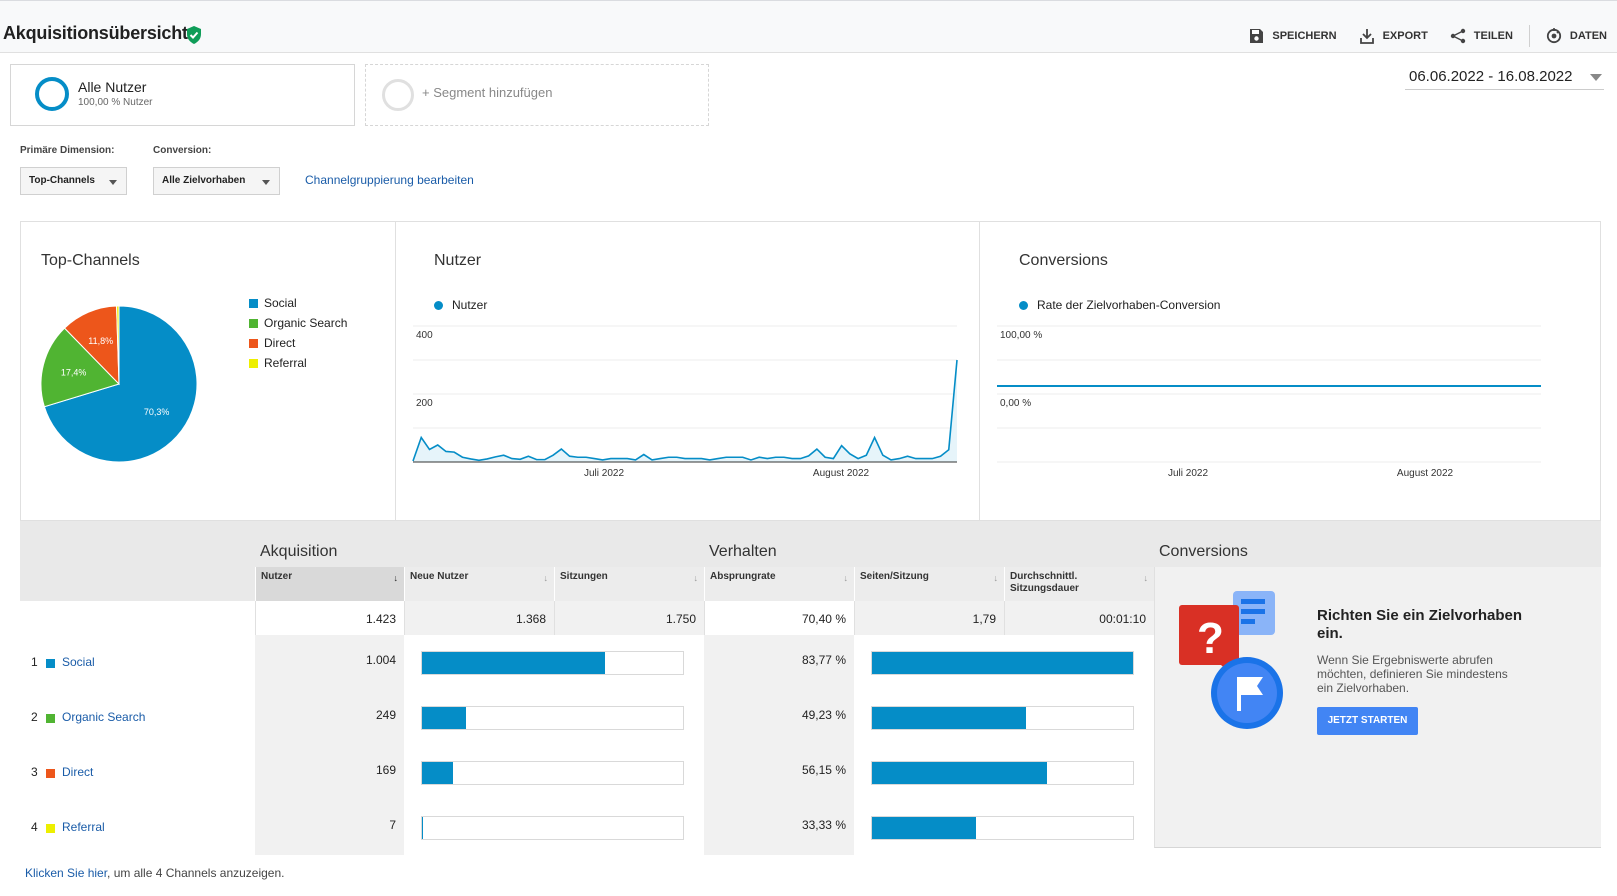  Describe the element at coordinates (137, 772) in the screenshot. I see `row-channel-cell: 3 Direct` at that location.